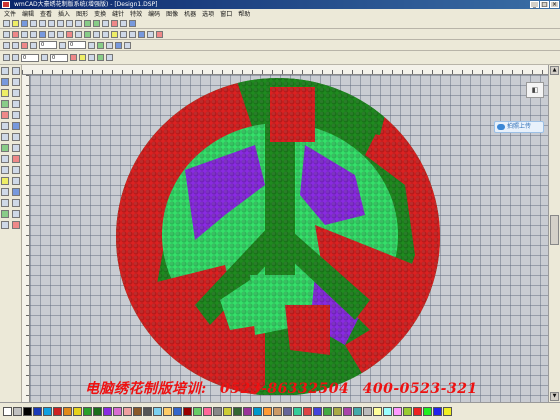  What do you see at coordinates (60, 34) in the screenshot?
I see `ellipse-icon` at bounding box center [60, 34].